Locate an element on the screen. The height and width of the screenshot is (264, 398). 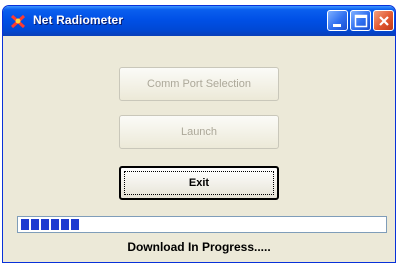
comm-port-selection-label: Comm Port Selection is located at coordinates (199, 84).